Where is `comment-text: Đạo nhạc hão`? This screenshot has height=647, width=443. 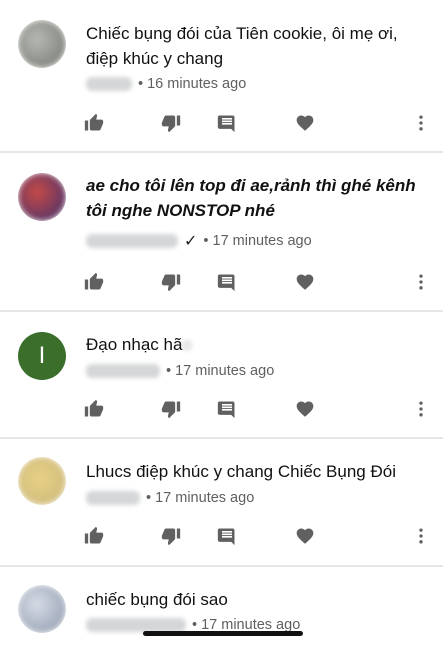
comment-text: Đạo nhạc hão is located at coordinates (256, 344).